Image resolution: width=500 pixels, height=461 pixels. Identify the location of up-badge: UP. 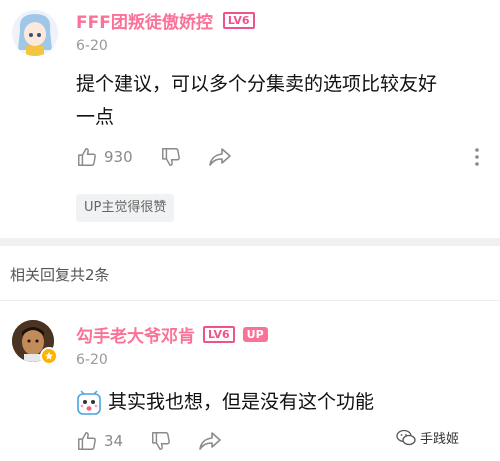
(255, 334).